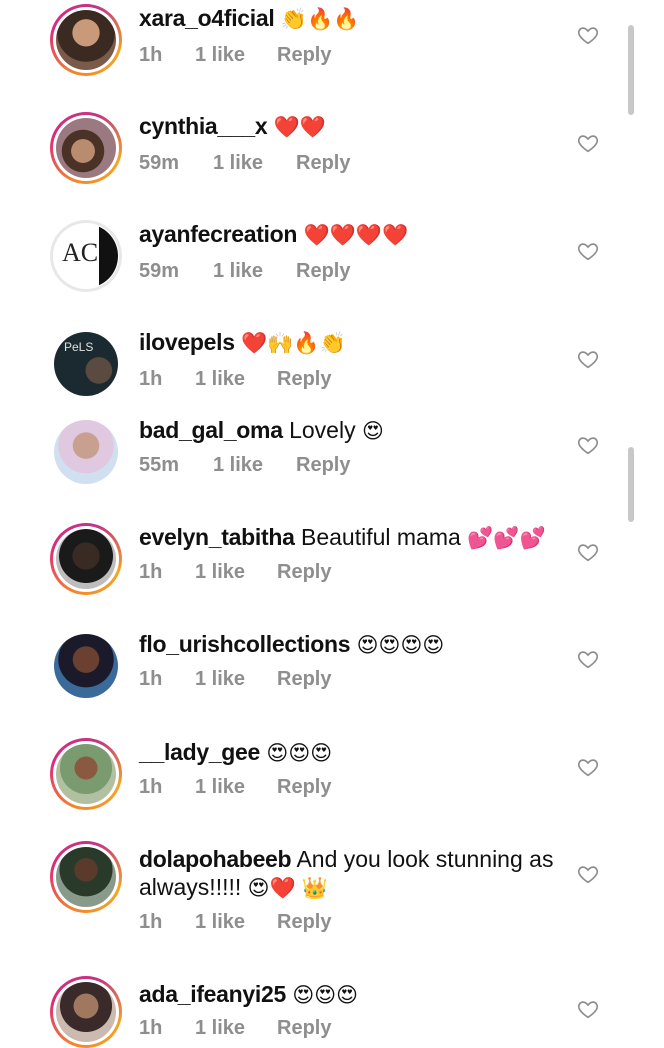  What do you see at coordinates (372, 431) in the screenshot?
I see `comment-emoji: 😍` at bounding box center [372, 431].